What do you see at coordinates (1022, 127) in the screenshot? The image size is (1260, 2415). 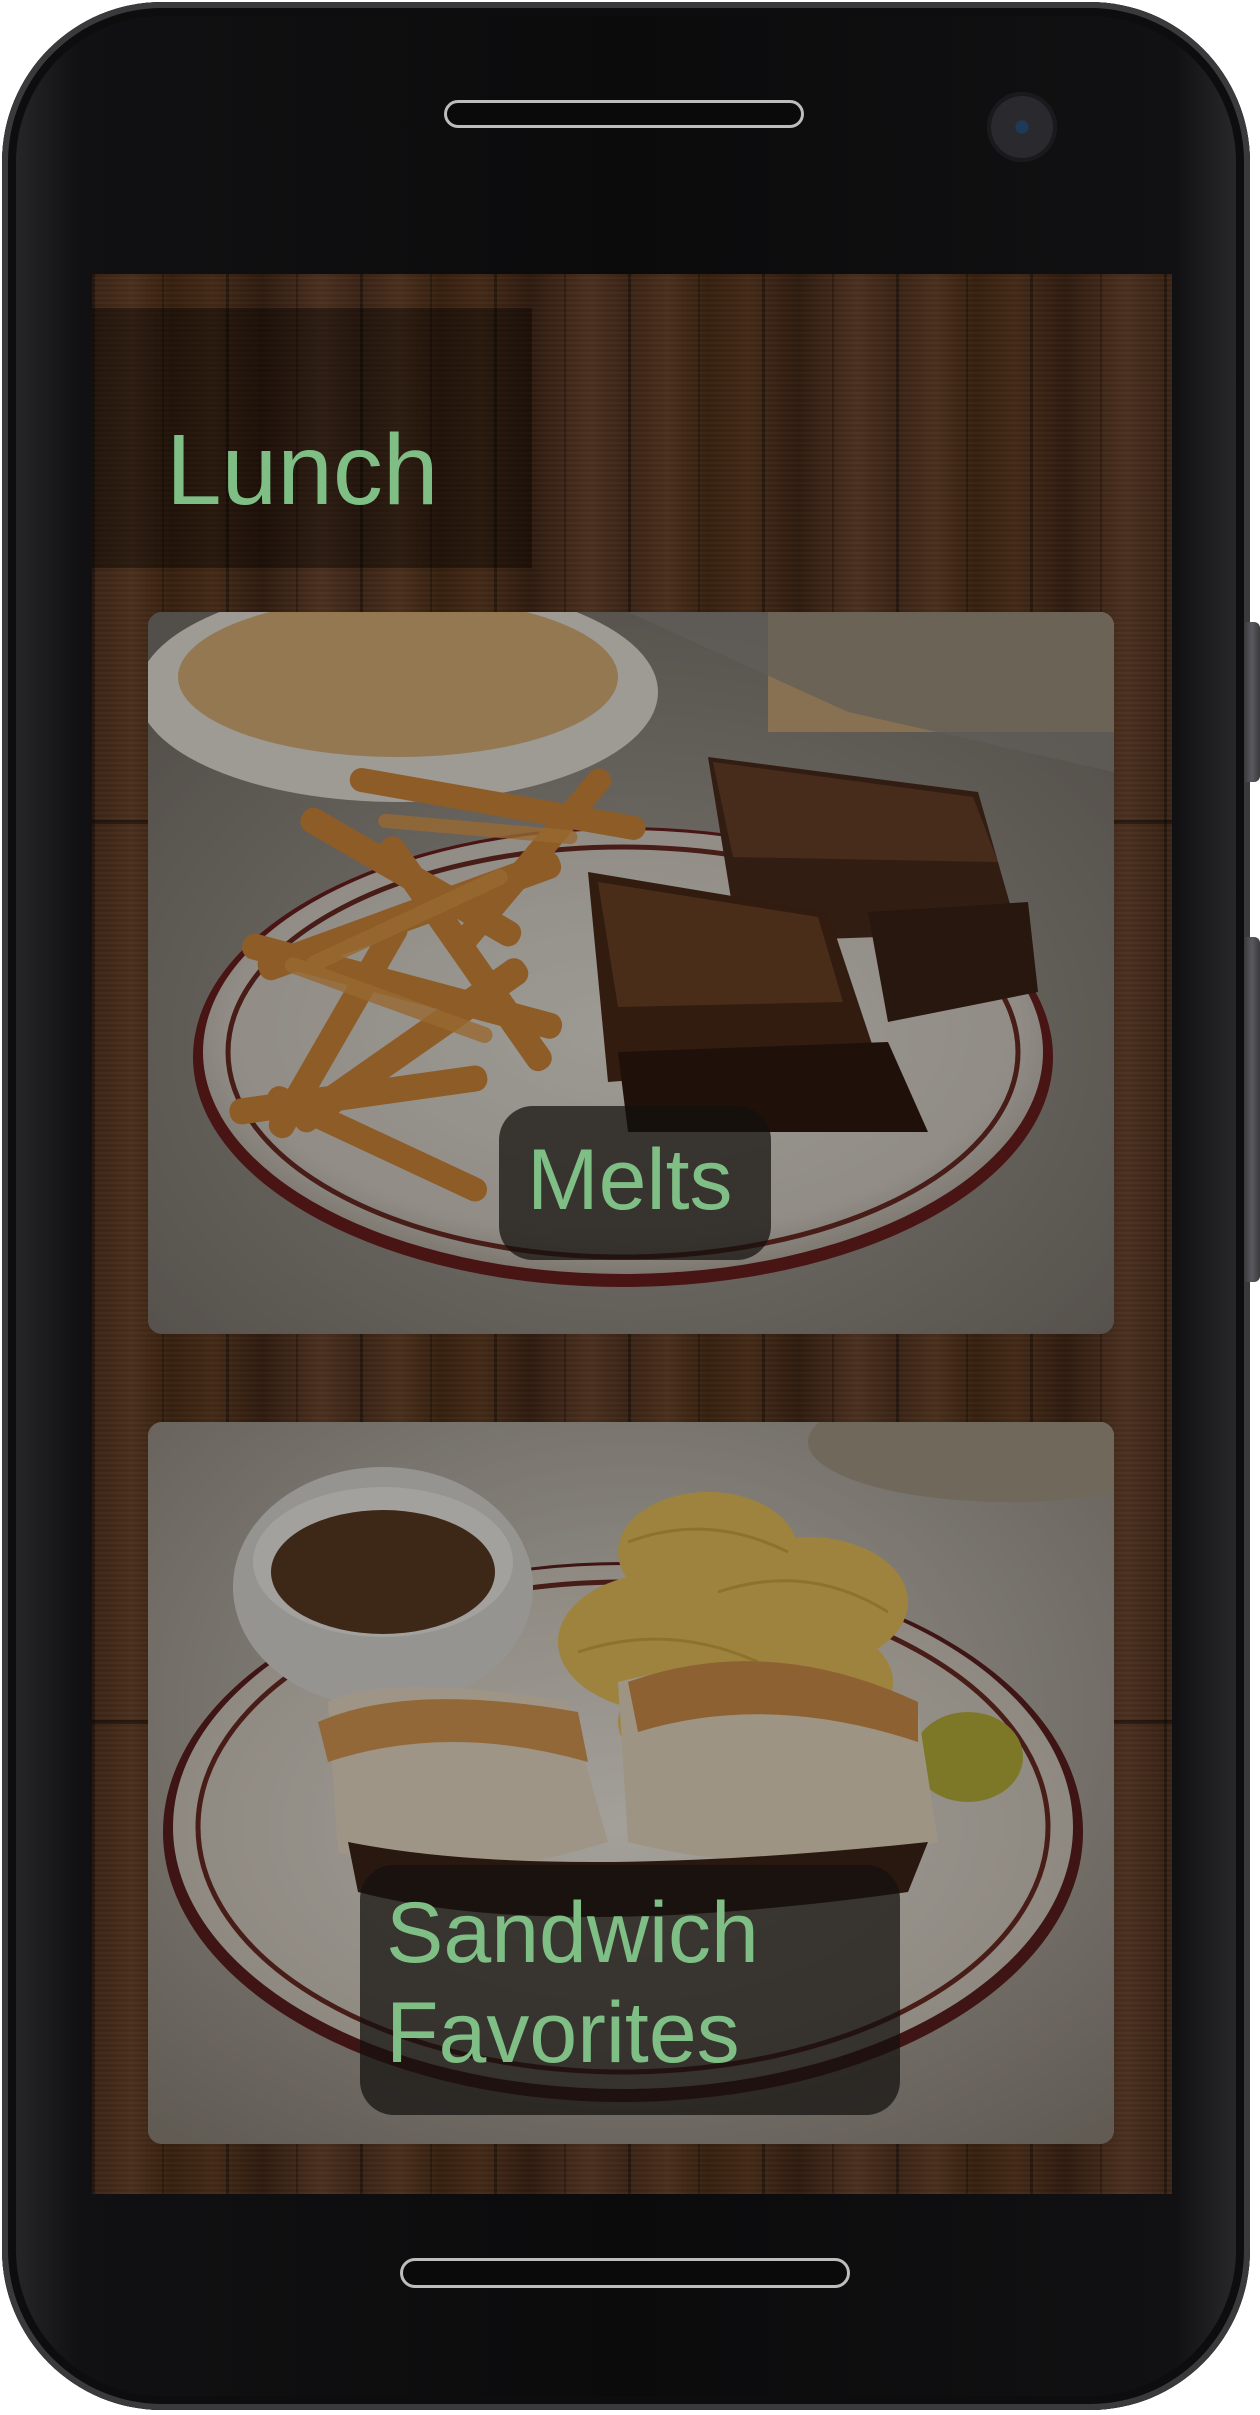 I see `front-camera-icon` at bounding box center [1022, 127].